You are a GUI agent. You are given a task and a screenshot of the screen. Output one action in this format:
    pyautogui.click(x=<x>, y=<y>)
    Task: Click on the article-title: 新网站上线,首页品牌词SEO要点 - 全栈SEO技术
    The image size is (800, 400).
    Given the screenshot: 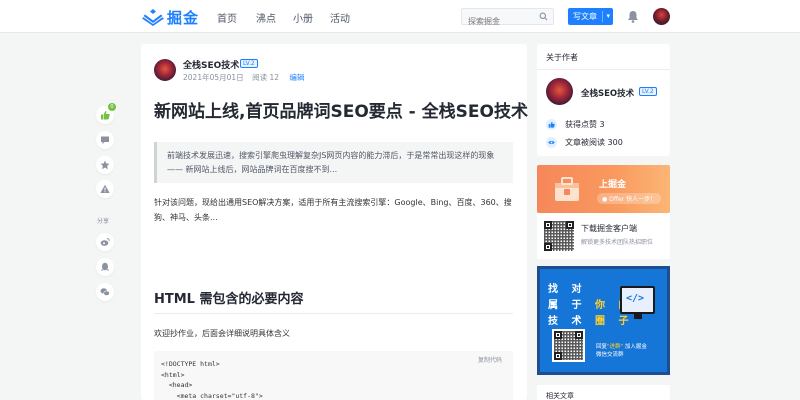 What is the action you would take?
    pyautogui.click(x=341, y=112)
    